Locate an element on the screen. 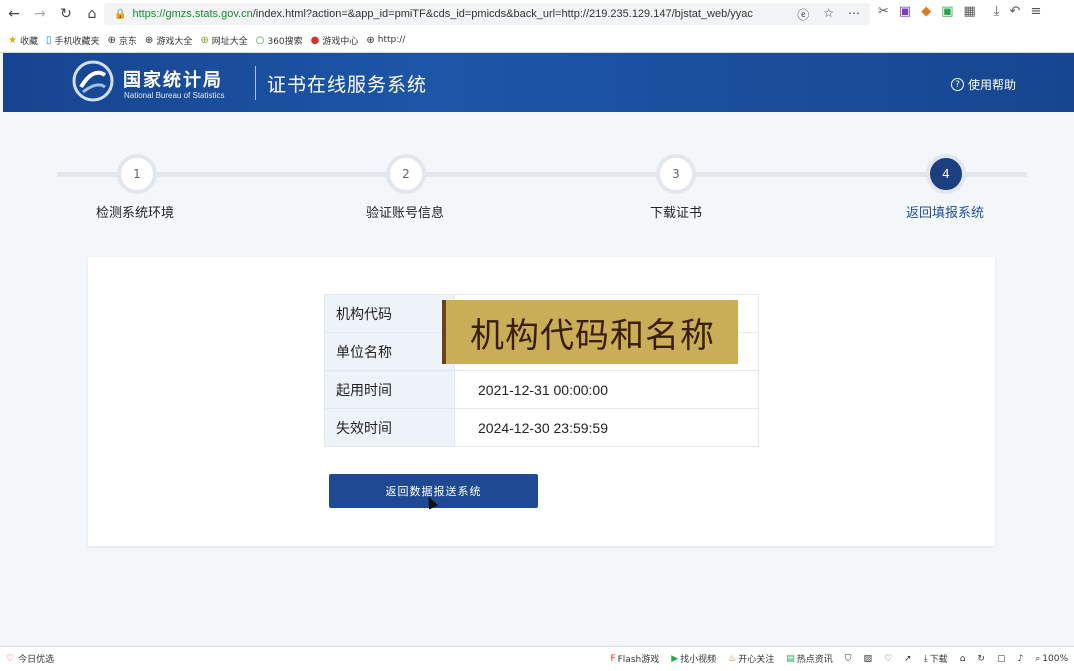 The image size is (1074, 671). wechat-icon: ▣ is located at coordinates (947, 11).